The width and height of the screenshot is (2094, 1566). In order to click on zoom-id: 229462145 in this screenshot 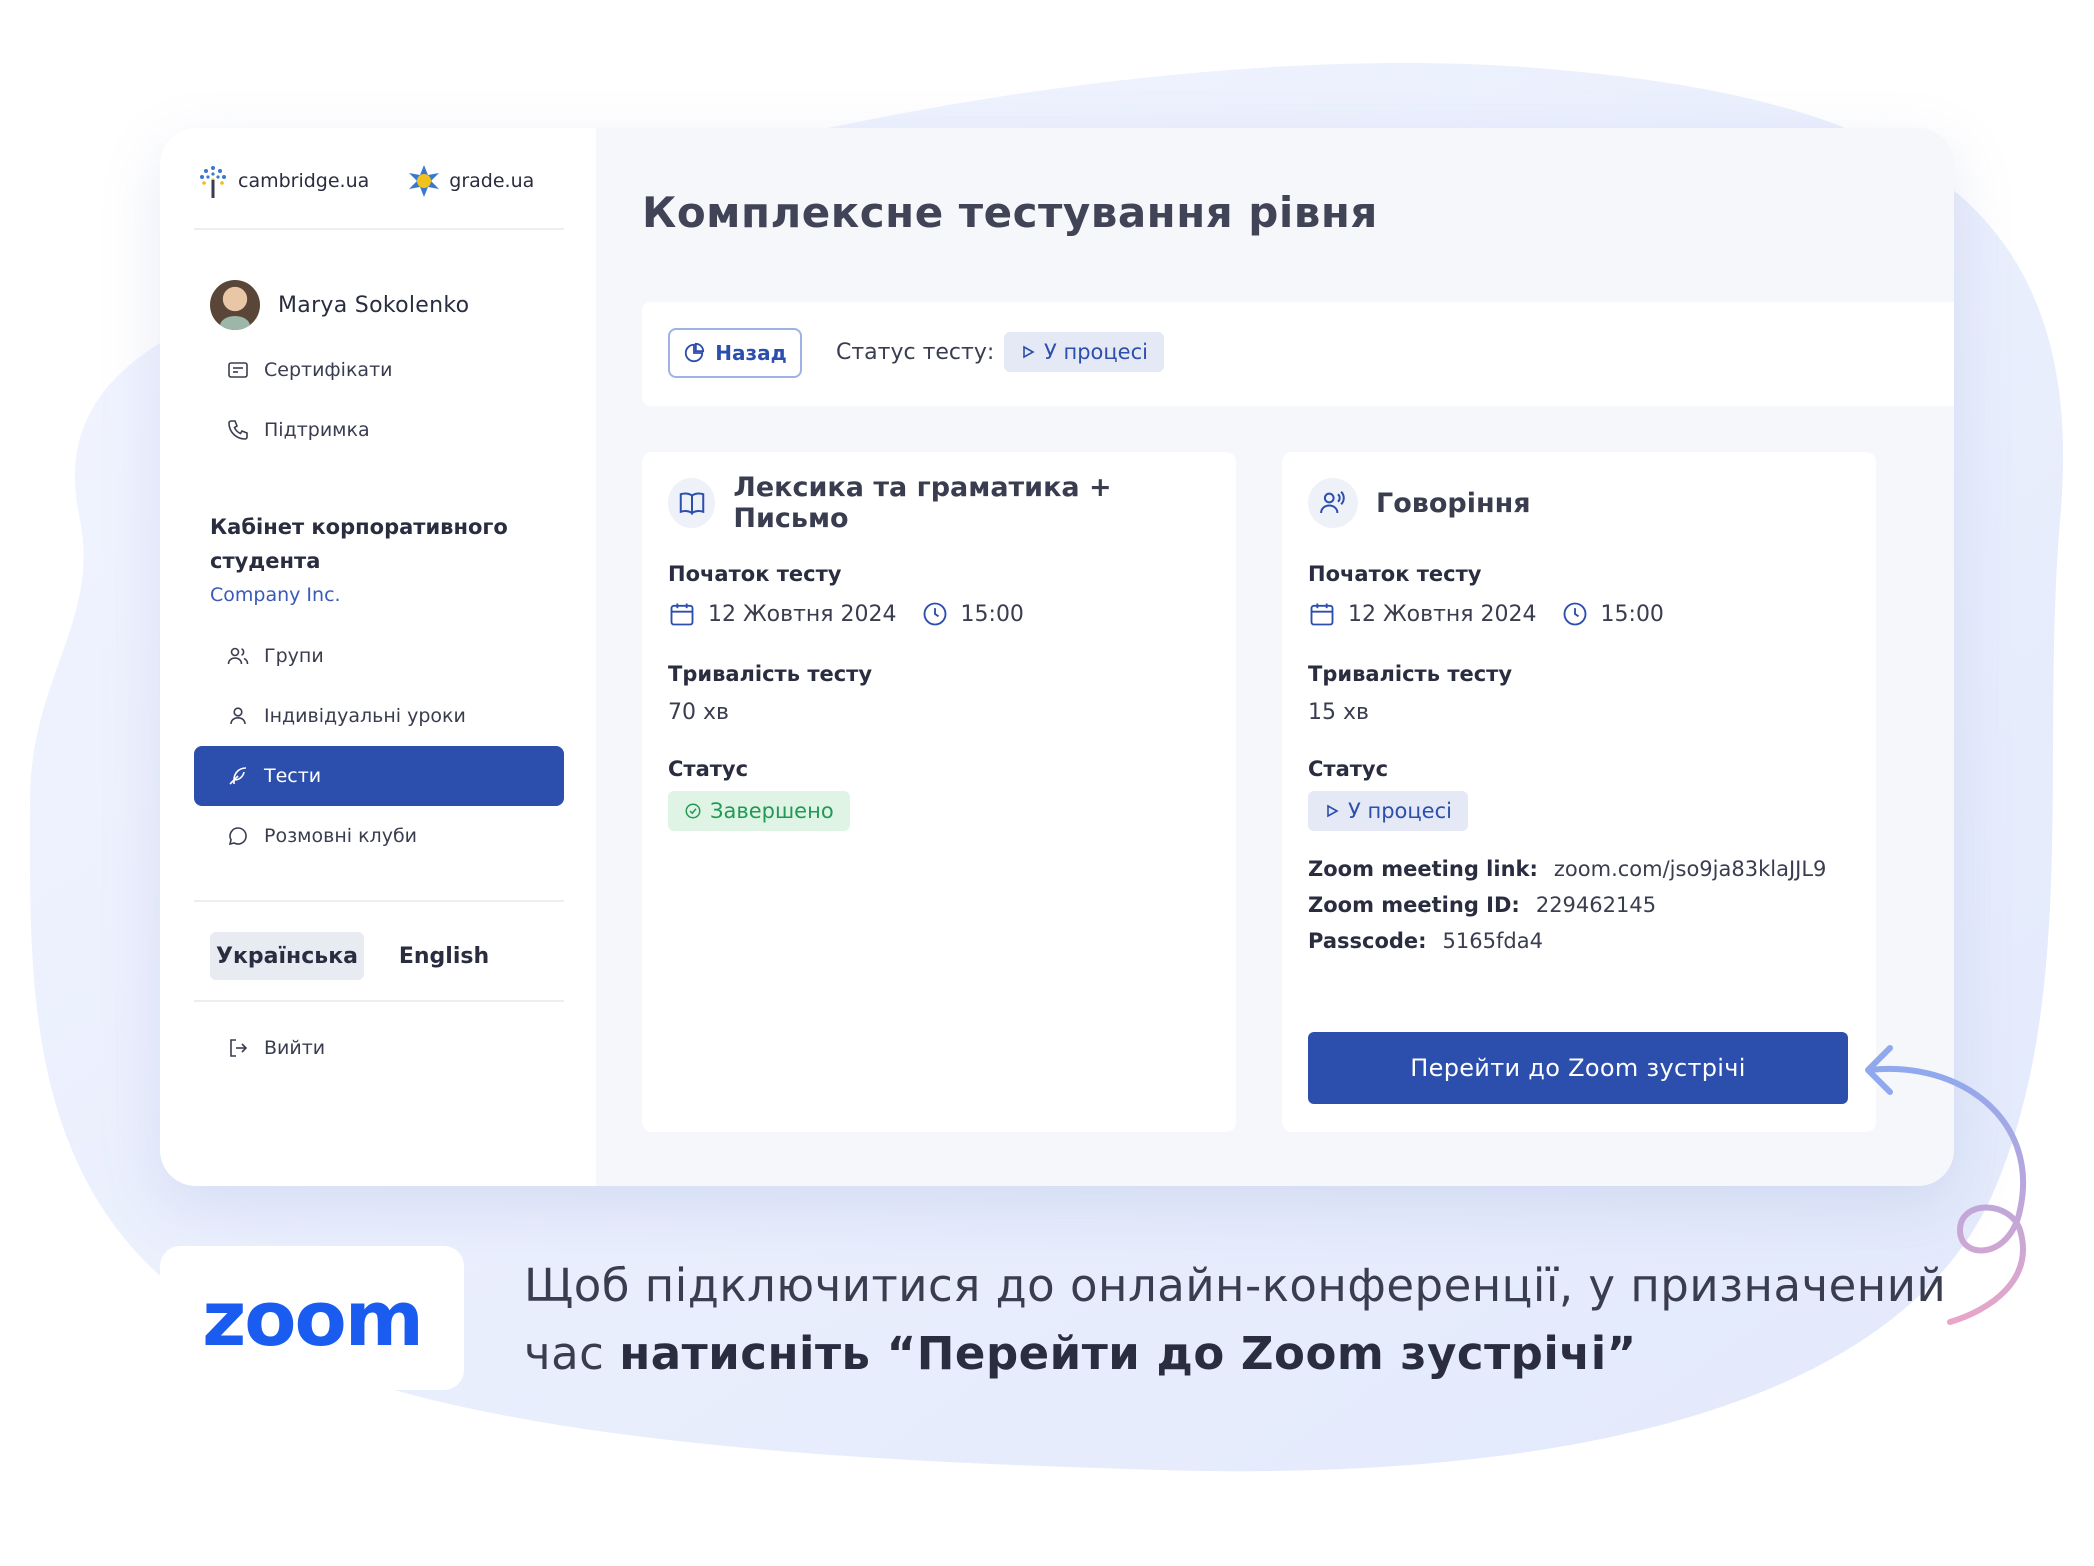, I will do `click(1596, 905)`.